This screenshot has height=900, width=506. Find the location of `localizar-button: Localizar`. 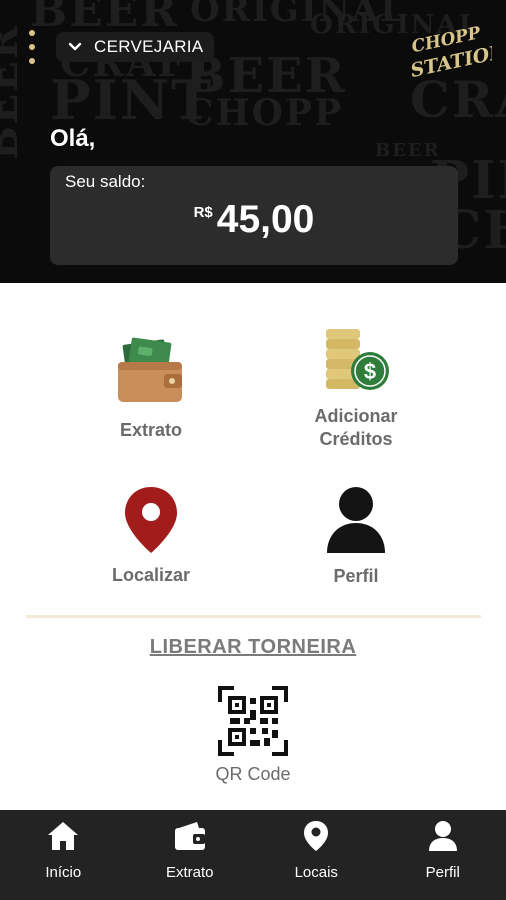

localizar-button: Localizar is located at coordinates (151, 536).